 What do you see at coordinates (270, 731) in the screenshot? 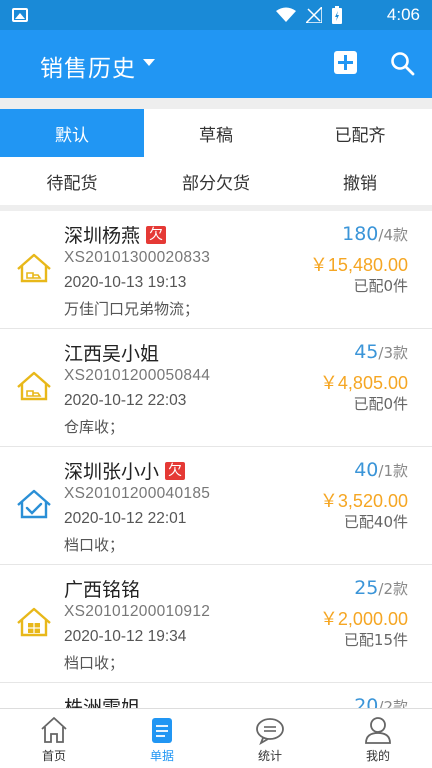
I see `chat-icon` at bounding box center [270, 731].